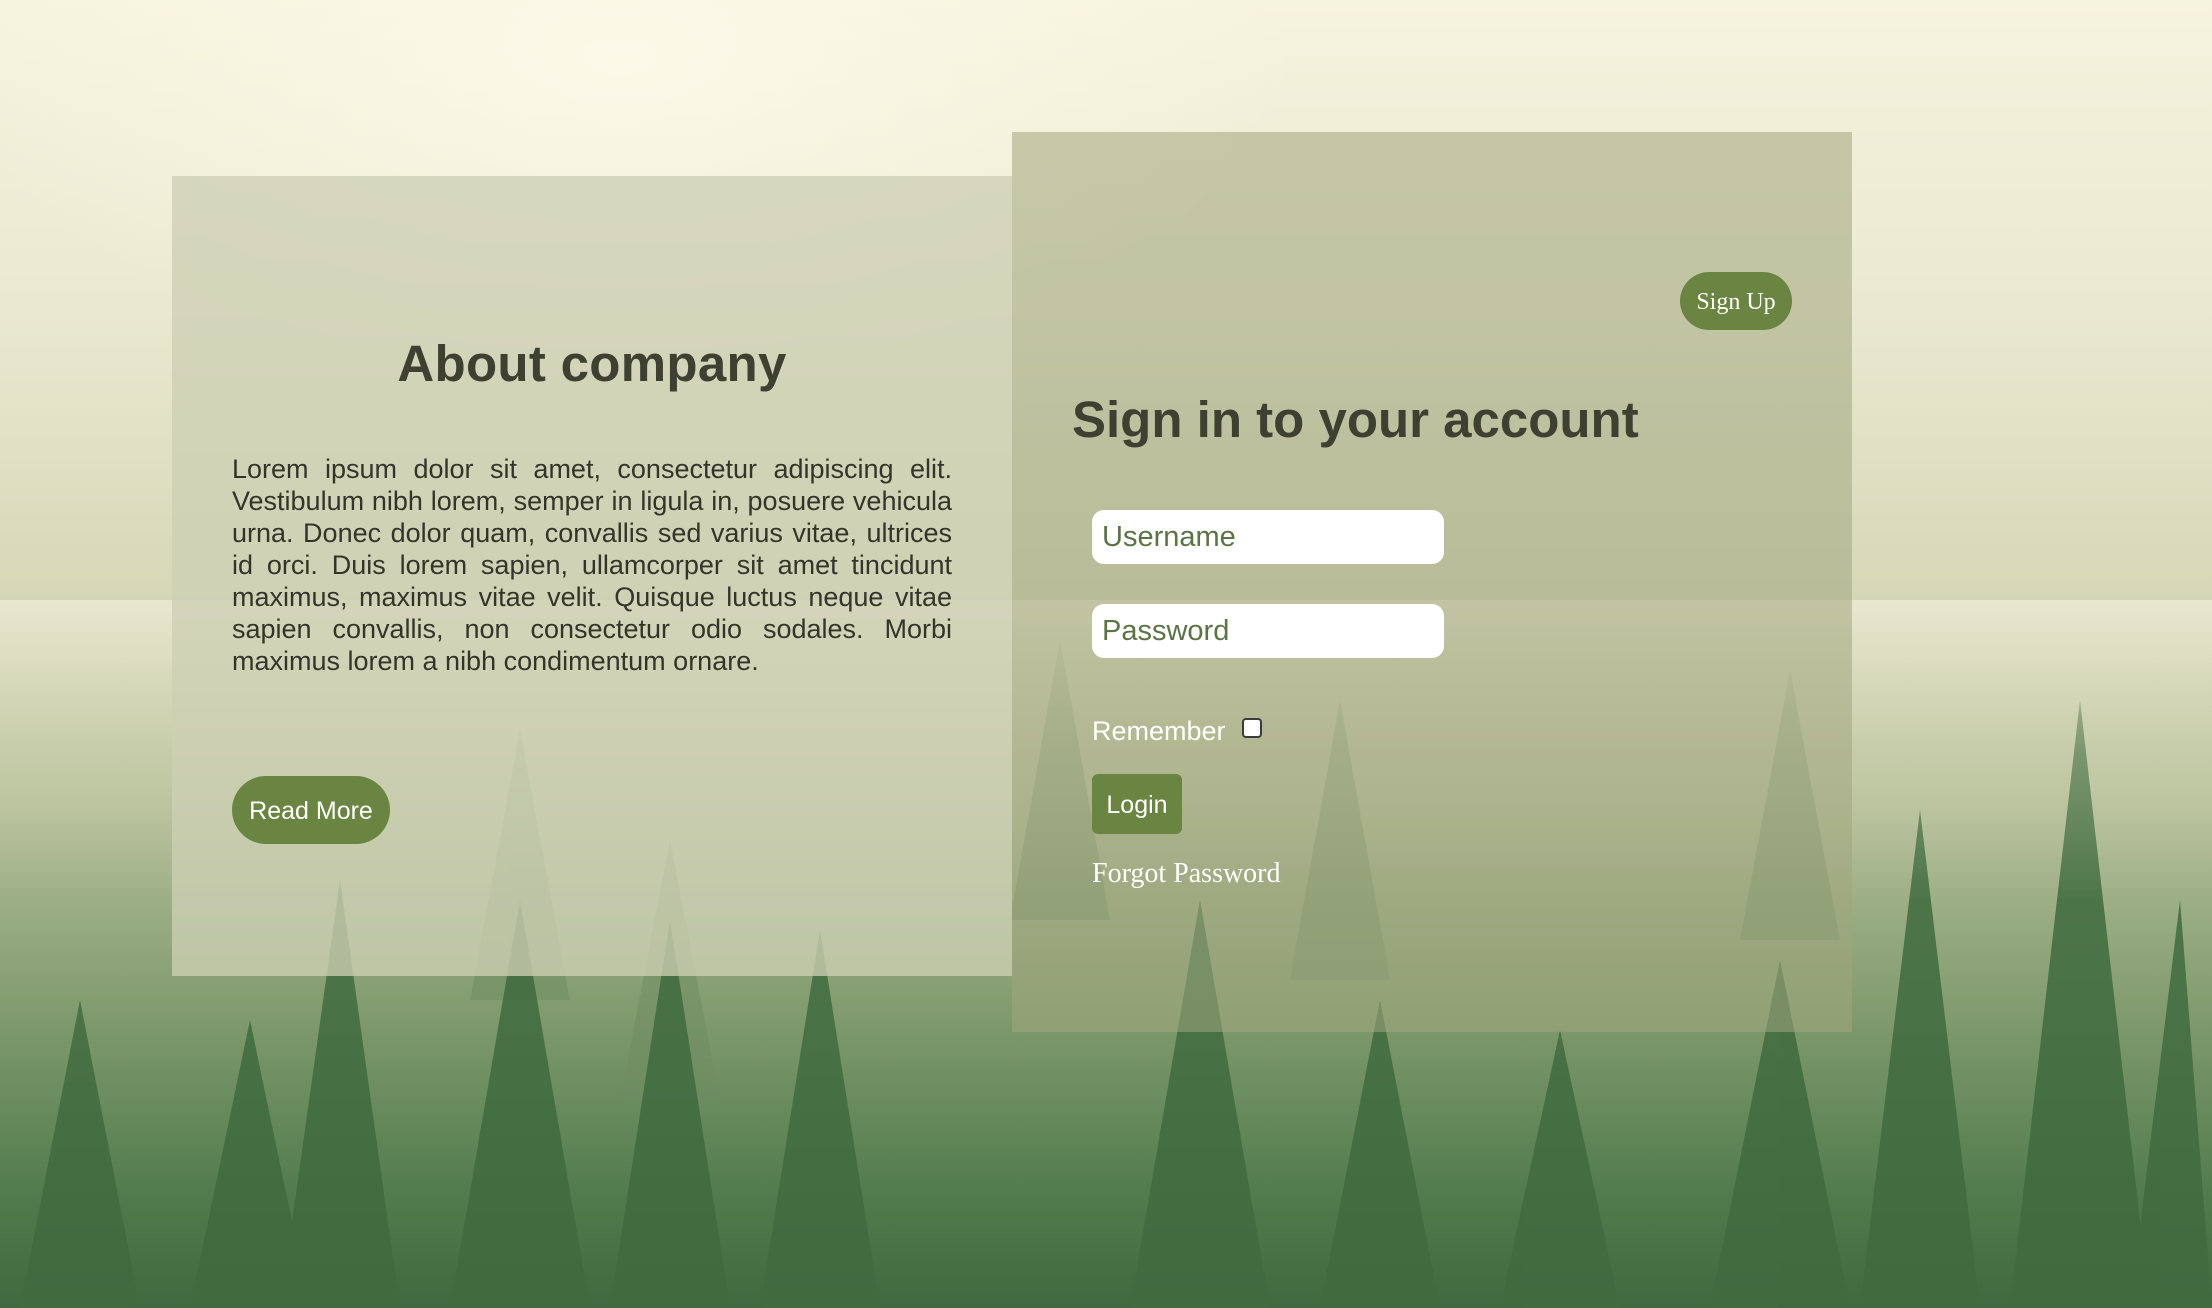 The image size is (2212, 1308). What do you see at coordinates (1355, 419) in the screenshot?
I see `signin-title: Sign in to your account` at bounding box center [1355, 419].